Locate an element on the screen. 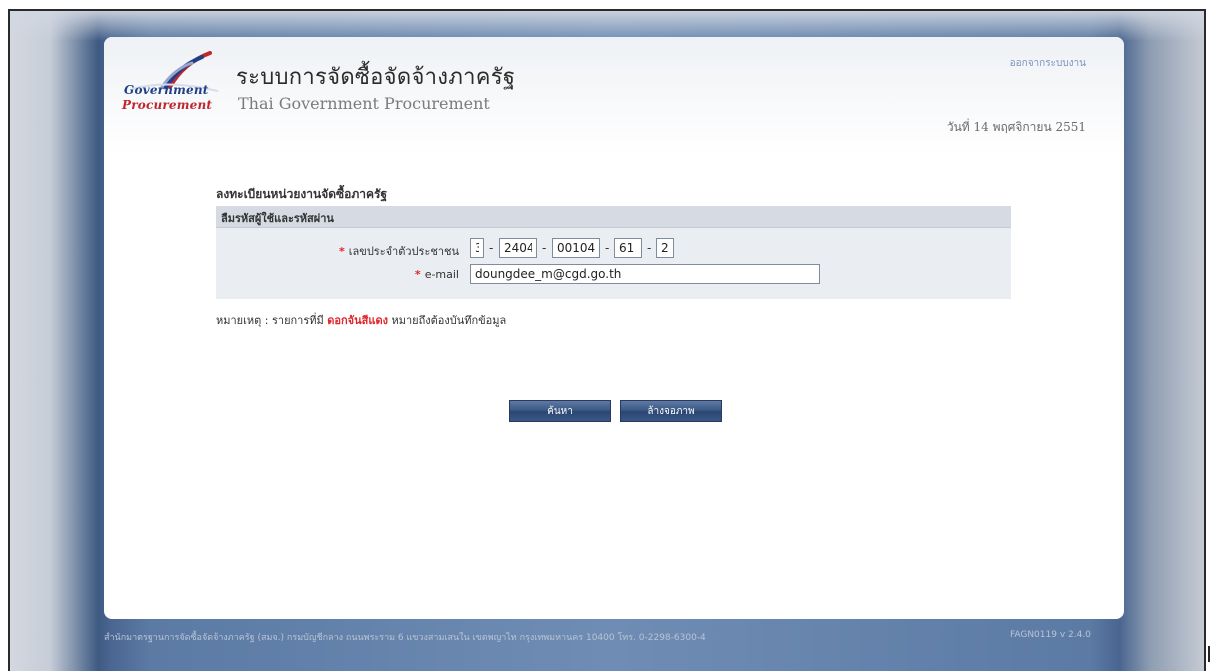 The width and height of the screenshot is (1214, 671). logo-text-government: Government is located at coordinates (166, 90).